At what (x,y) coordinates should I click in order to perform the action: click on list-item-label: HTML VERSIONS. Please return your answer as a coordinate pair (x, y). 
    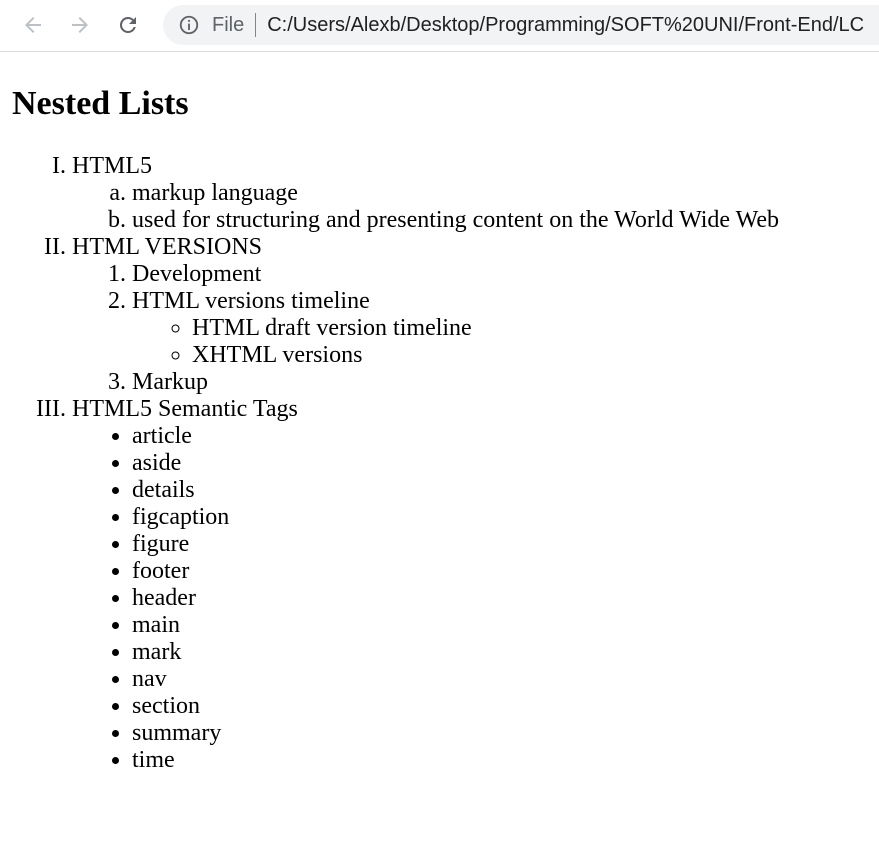
    Looking at the image, I should click on (167, 247).